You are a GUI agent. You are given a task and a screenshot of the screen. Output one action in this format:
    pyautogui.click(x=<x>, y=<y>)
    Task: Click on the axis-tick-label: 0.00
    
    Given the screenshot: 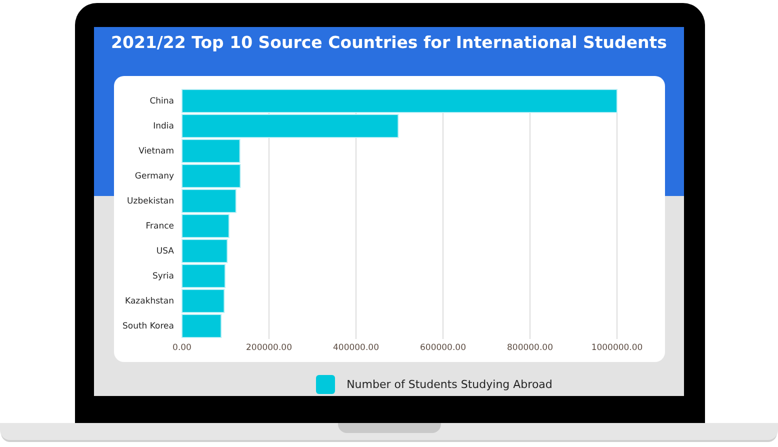 What is the action you would take?
    pyautogui.click(x=182, y=348)
    